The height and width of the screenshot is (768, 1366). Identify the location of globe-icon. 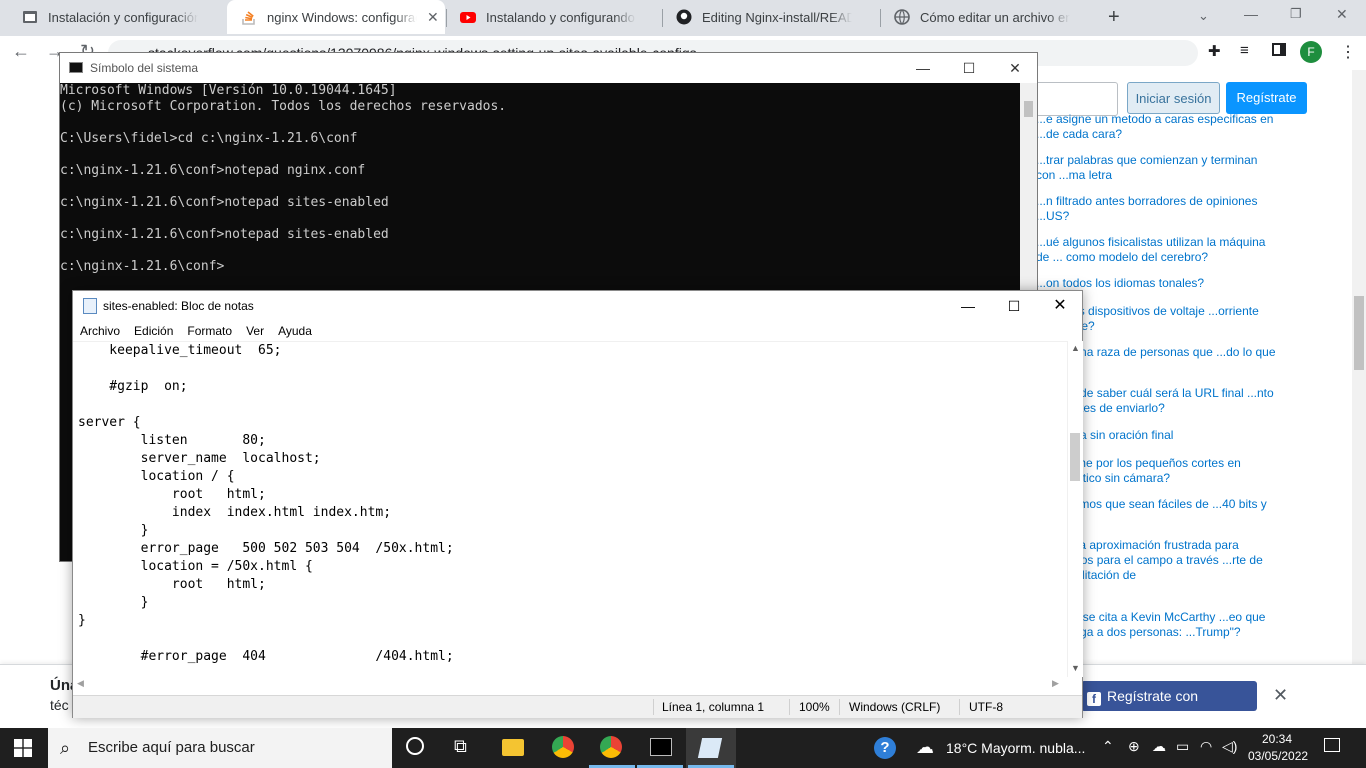
(902, 17).